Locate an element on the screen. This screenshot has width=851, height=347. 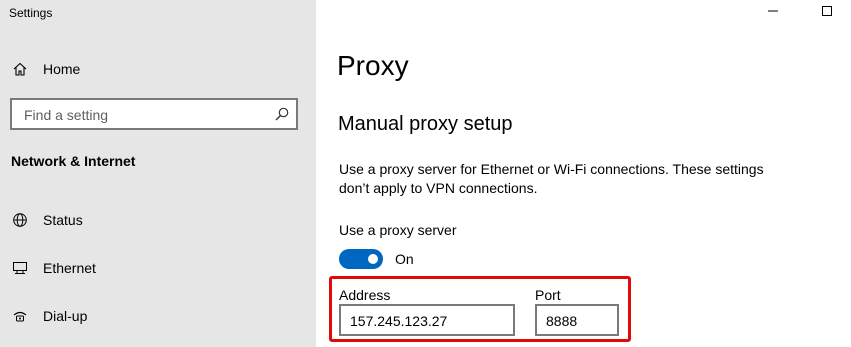
maximize-icon is located at coordinates (827, 11).